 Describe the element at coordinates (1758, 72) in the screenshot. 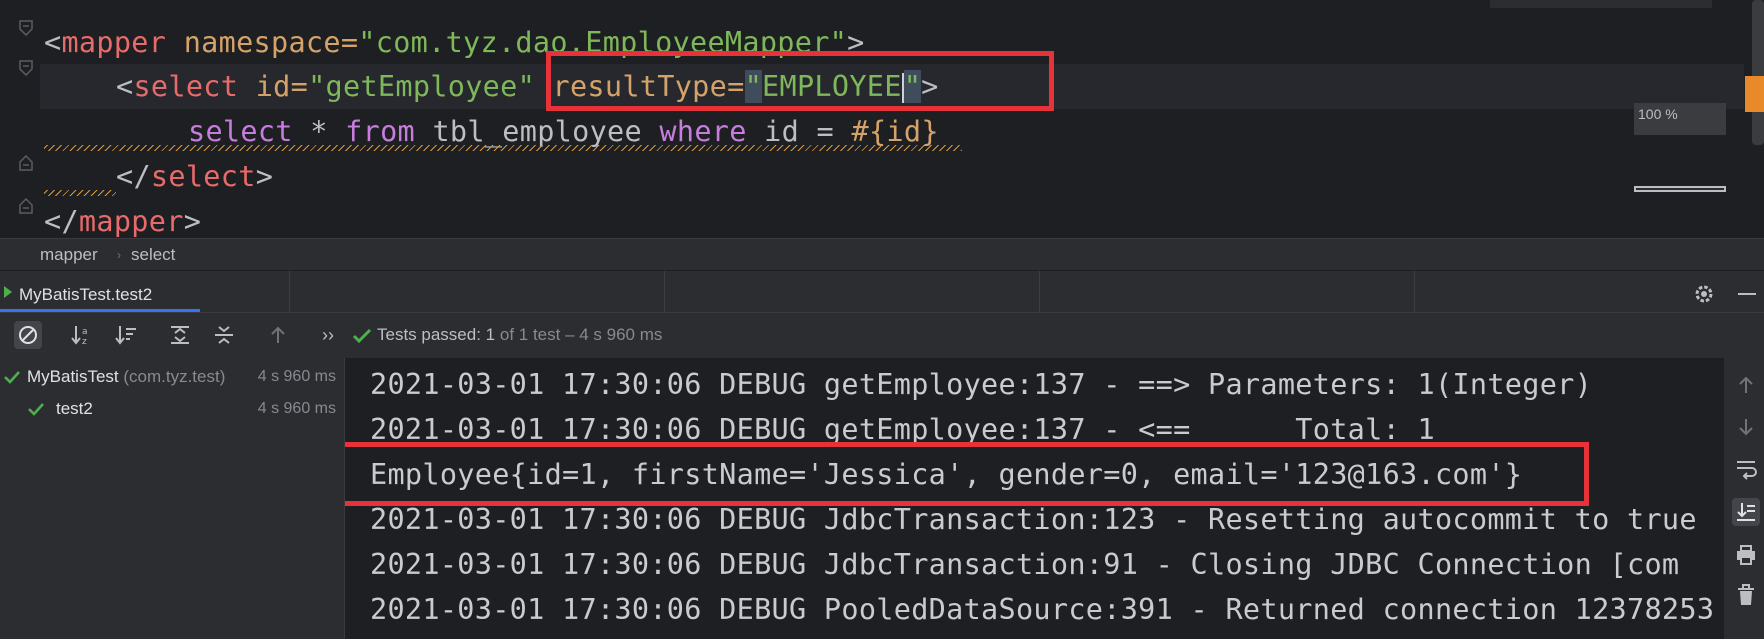

I see `editor-scrollbar-thumb` at that location.